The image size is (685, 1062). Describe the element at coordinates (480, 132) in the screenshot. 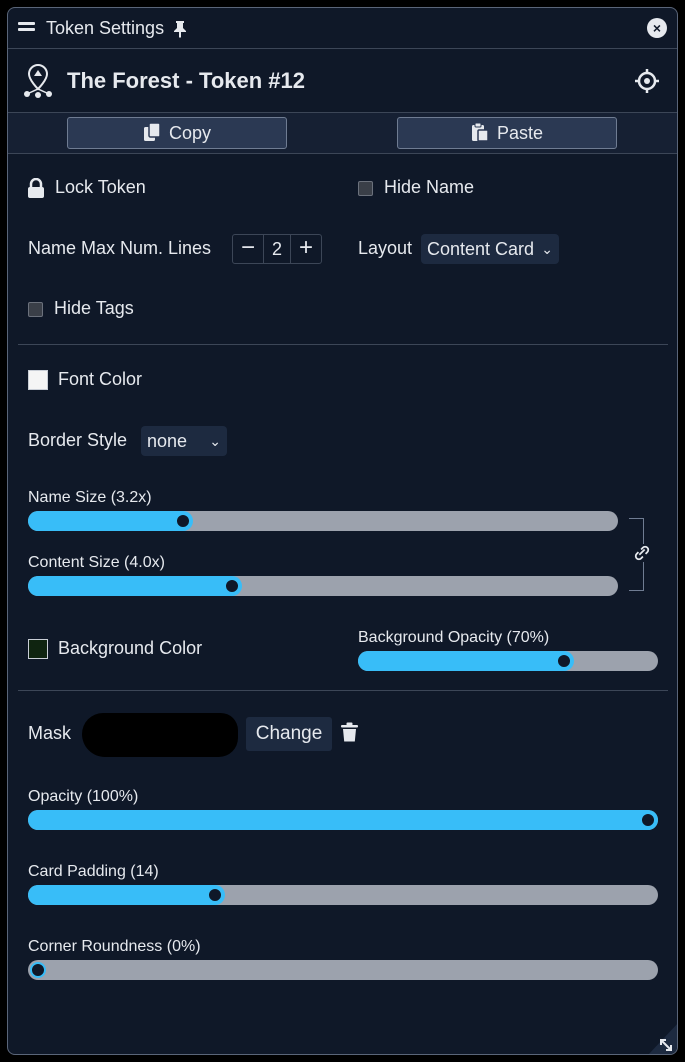

I see `paste-icon` at that location.